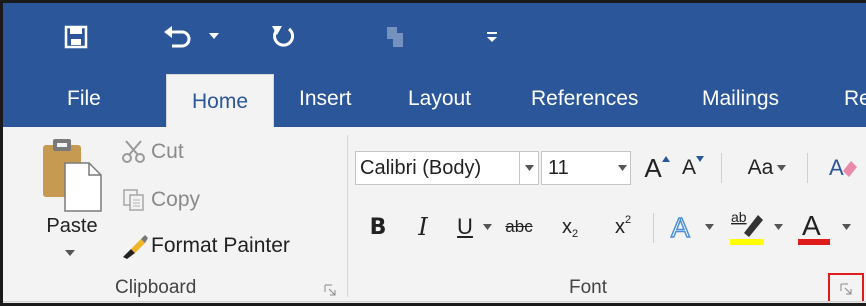  What do you see at coordinates (439, 98) in the screenshot?
I see `tab-layout: Layout` at bounding box center [439, 98].